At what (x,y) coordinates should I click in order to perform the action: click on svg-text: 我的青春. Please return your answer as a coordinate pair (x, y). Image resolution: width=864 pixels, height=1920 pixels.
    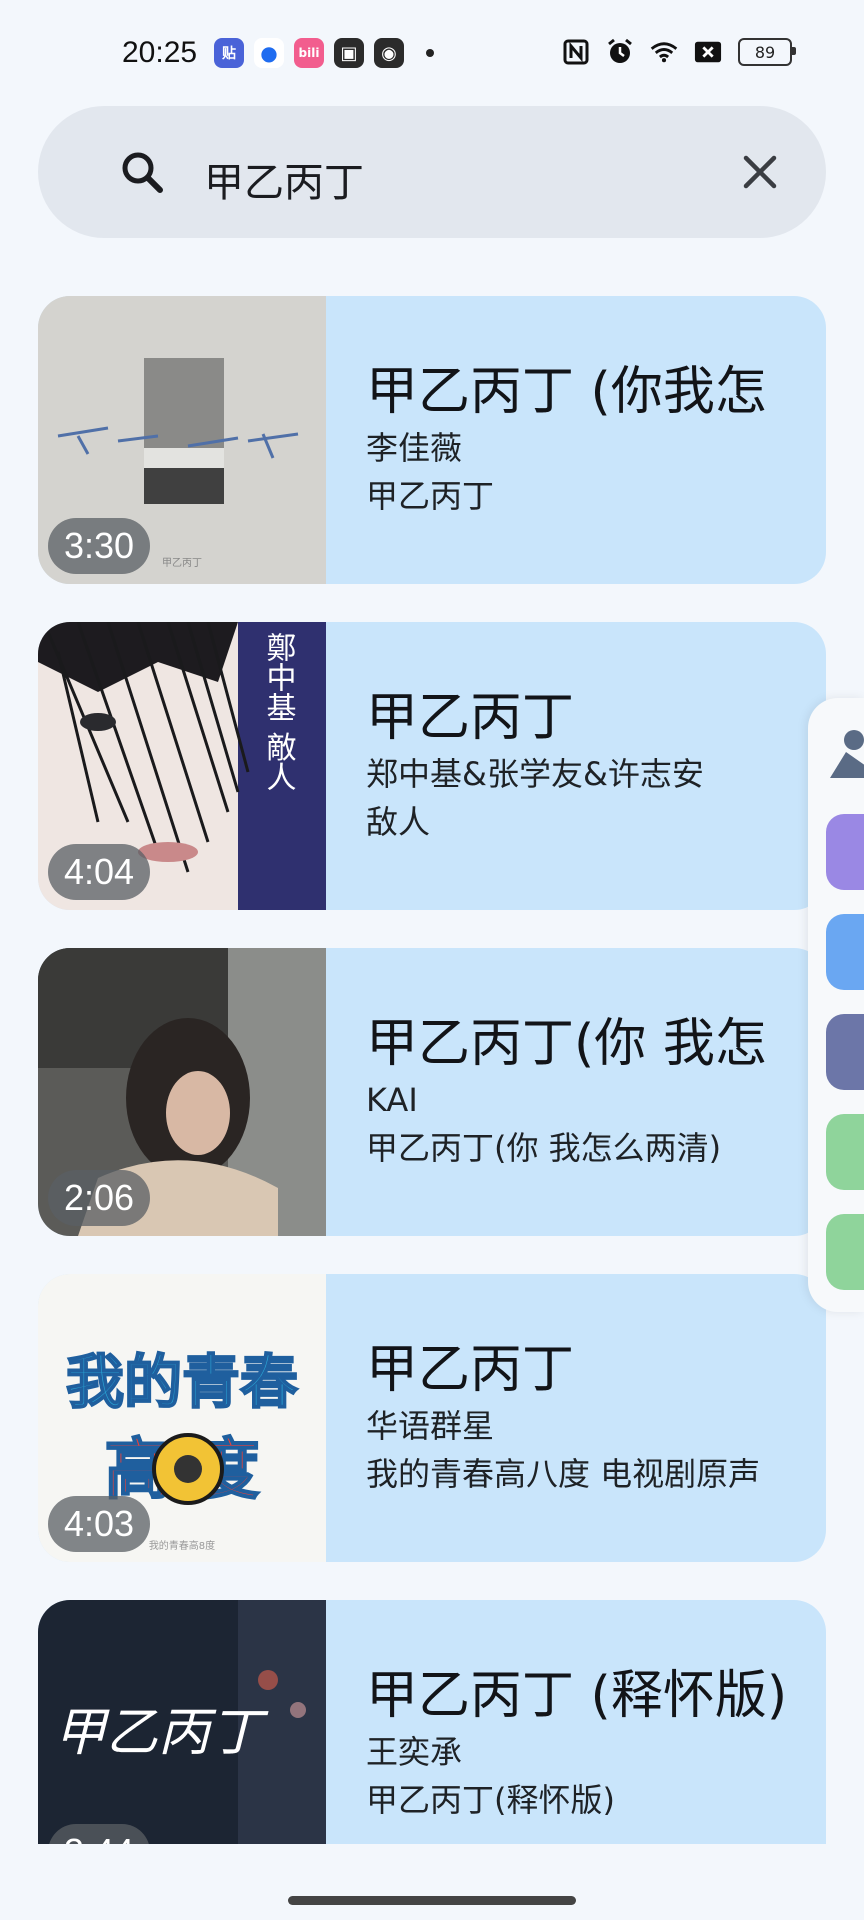
    Looking at the image, I should click on (182, 1382).